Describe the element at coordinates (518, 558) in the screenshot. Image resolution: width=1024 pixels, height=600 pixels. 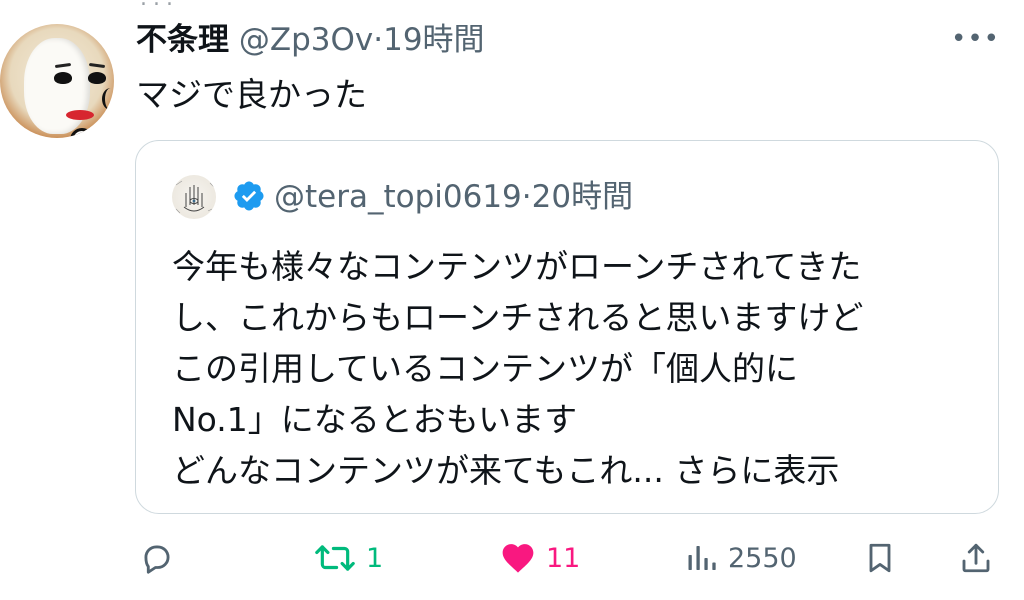
I see `heart-icon` at that location.